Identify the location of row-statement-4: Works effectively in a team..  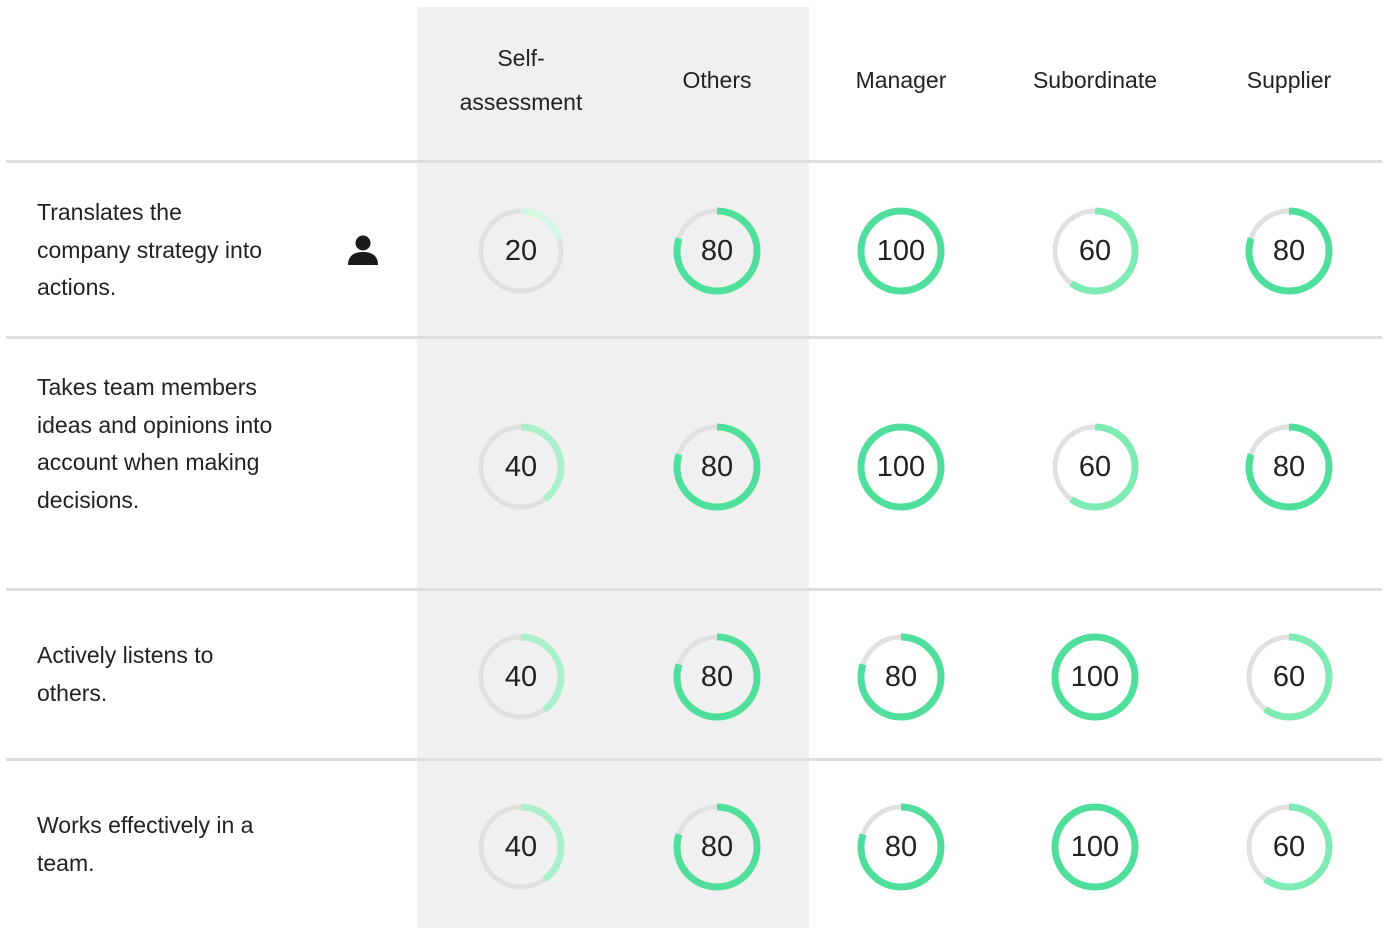
(145, 844).